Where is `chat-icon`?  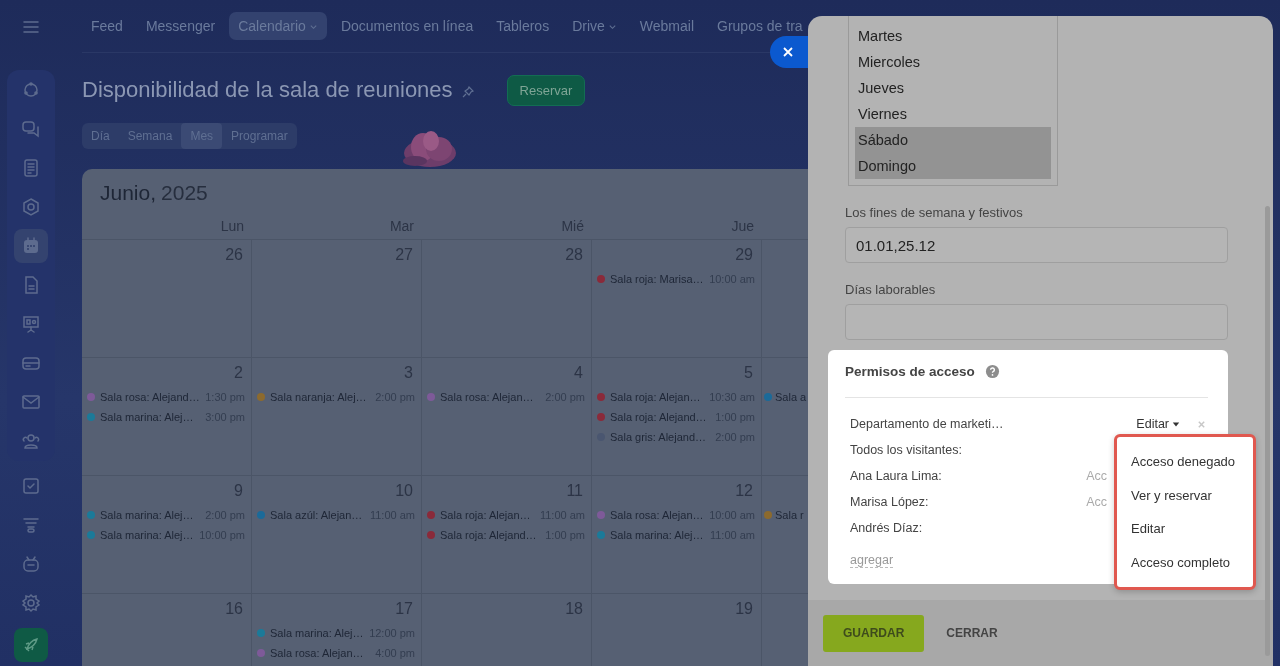
chat-icon is located at coordinates (31, 129).